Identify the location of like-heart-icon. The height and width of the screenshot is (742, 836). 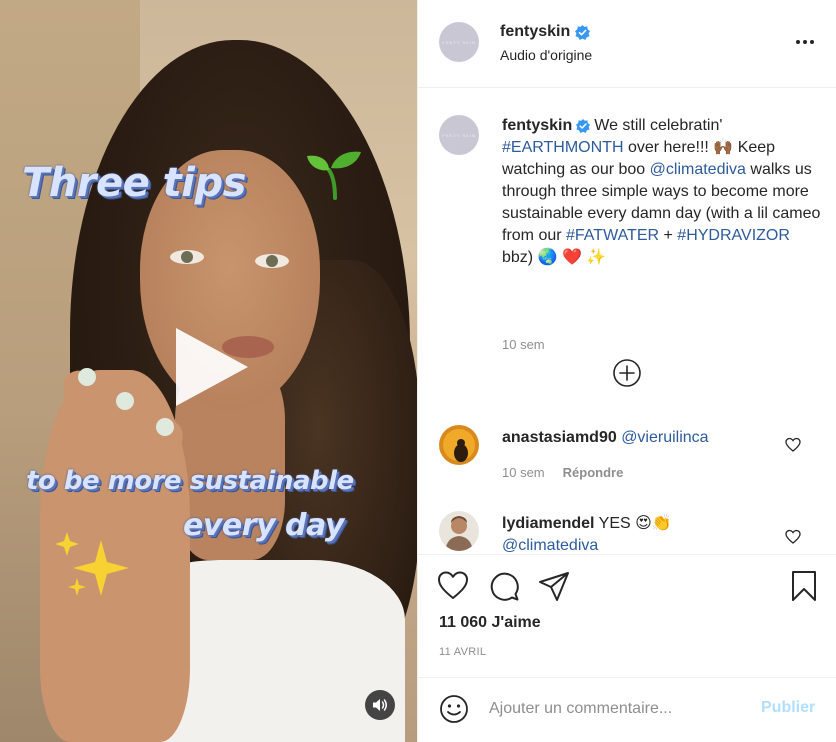
(453, 586).